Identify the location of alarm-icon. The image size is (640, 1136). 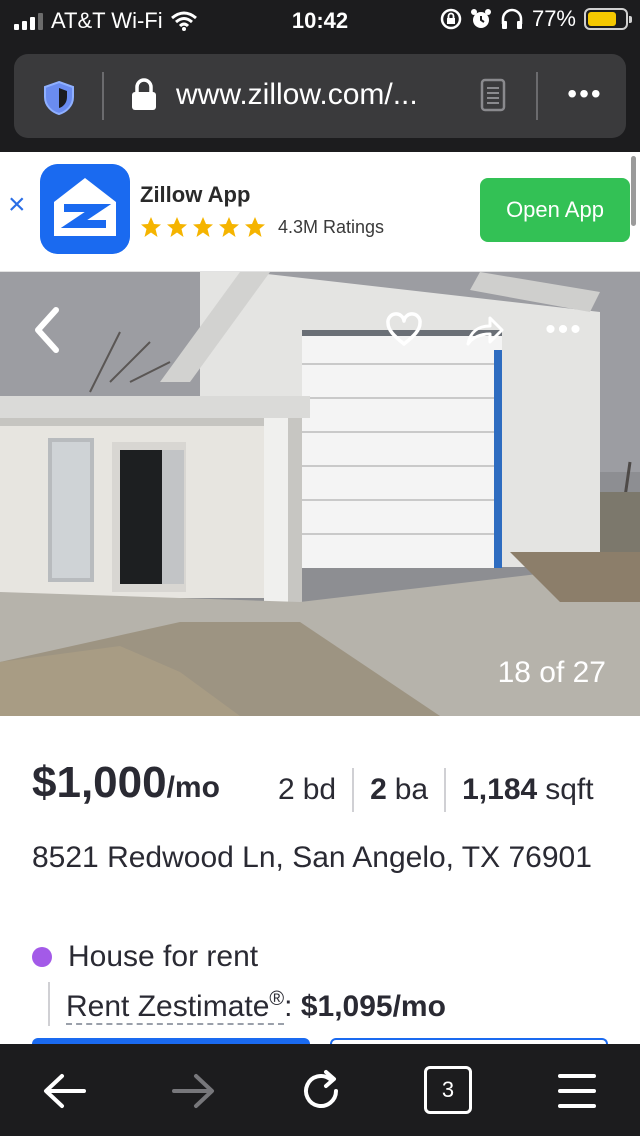
(480, 18).